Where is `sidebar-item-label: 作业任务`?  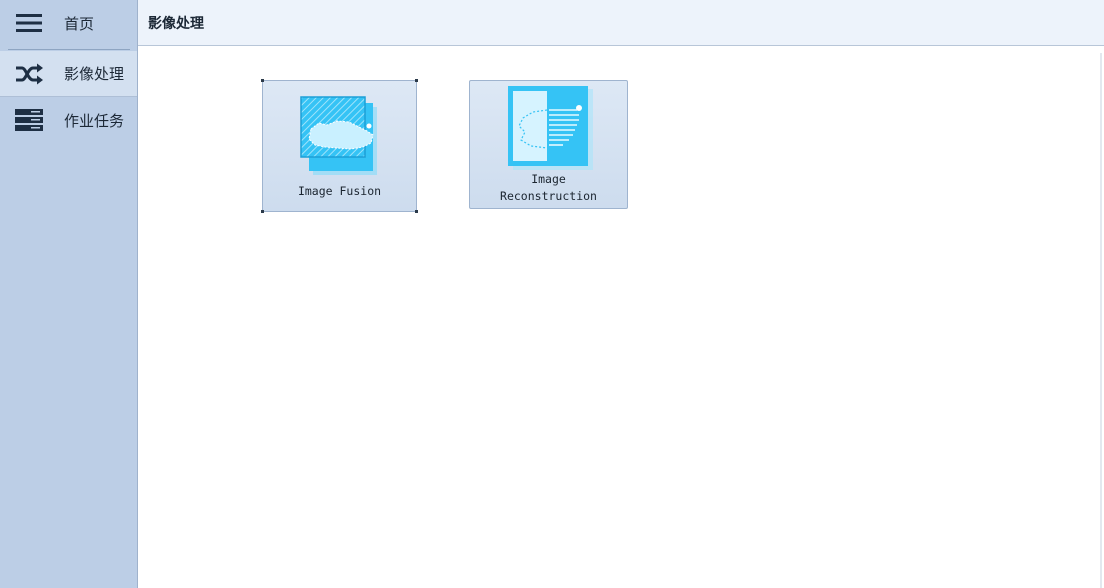
sidebar-item-label: 作业任务 is located at coordinates (94, 120).